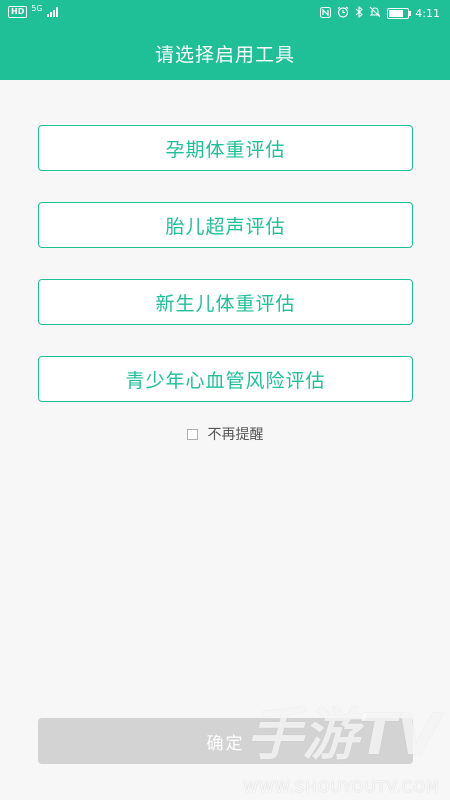  What do you see at coordinates (343, 13) in the screenshot?
I see `alarm-icon` at bounding box center [343, 13].